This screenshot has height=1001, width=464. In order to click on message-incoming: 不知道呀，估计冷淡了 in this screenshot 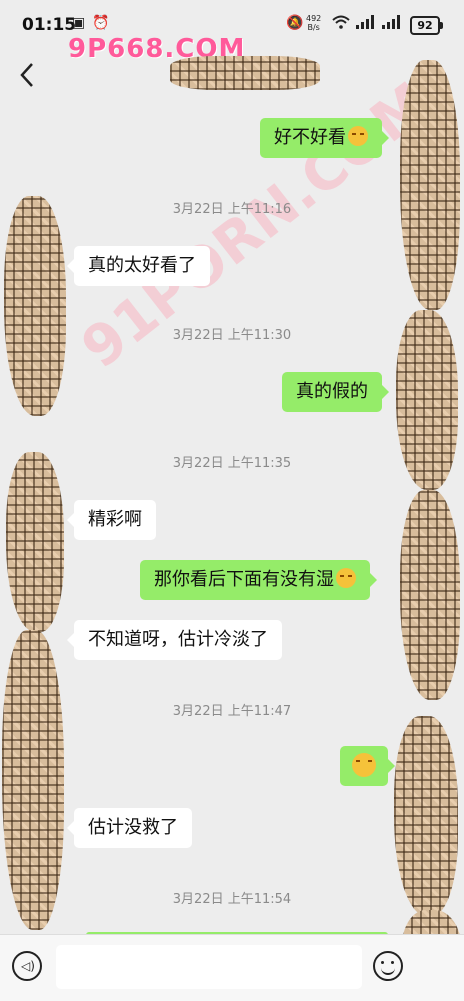, I will do `click(174, 640)`.